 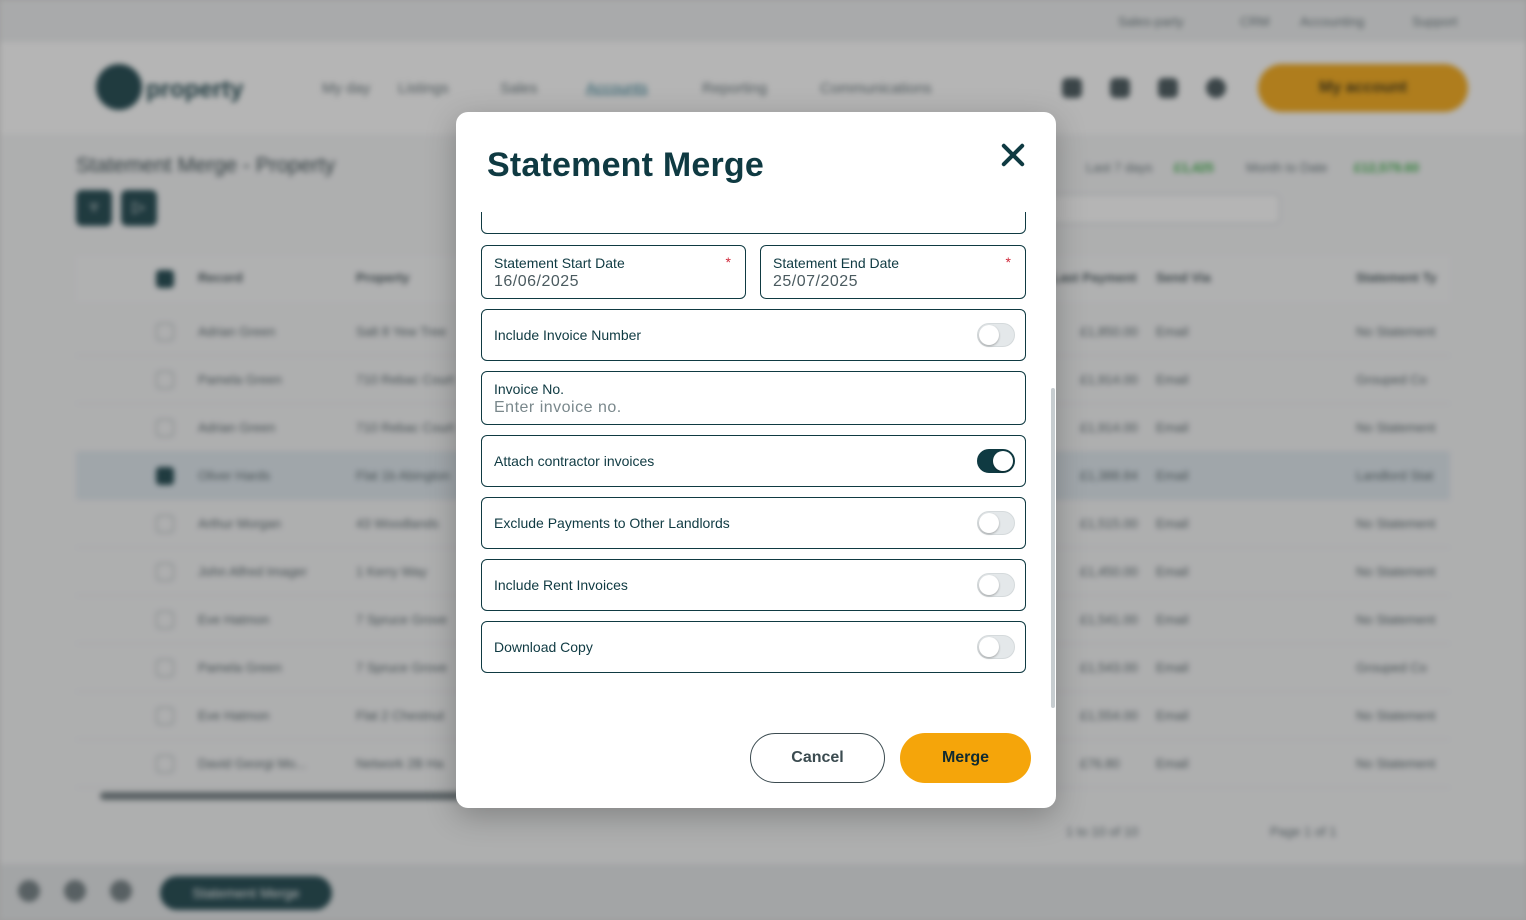 What do you see at coordinates (559, 263) in the screenshot?
I see `start-date-label: Statement Start Date` at bounding box center [559, 263].